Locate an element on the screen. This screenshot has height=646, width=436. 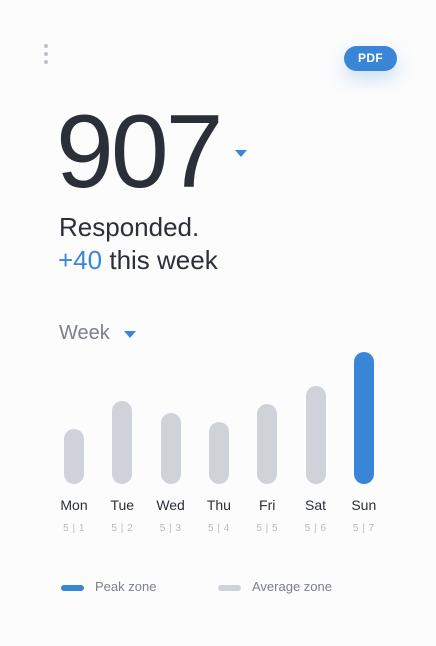
weekly-delta-suffix: this week is located at coordinates (163, 260).